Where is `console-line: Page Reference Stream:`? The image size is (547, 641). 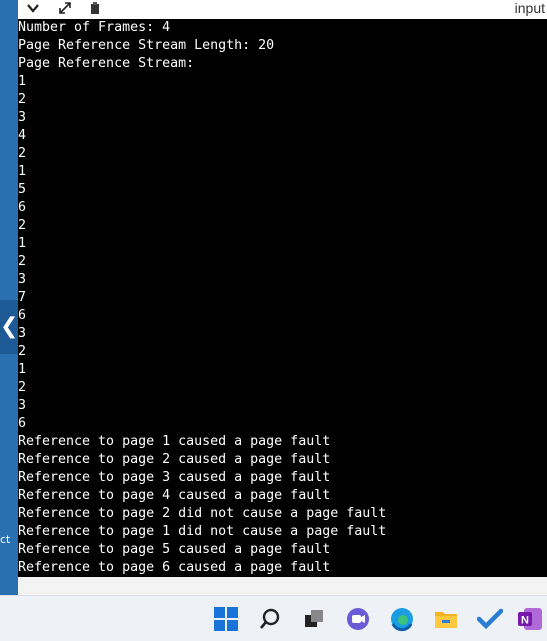
console-line: Page Reference Stream: is located at coordinates (106, 63).